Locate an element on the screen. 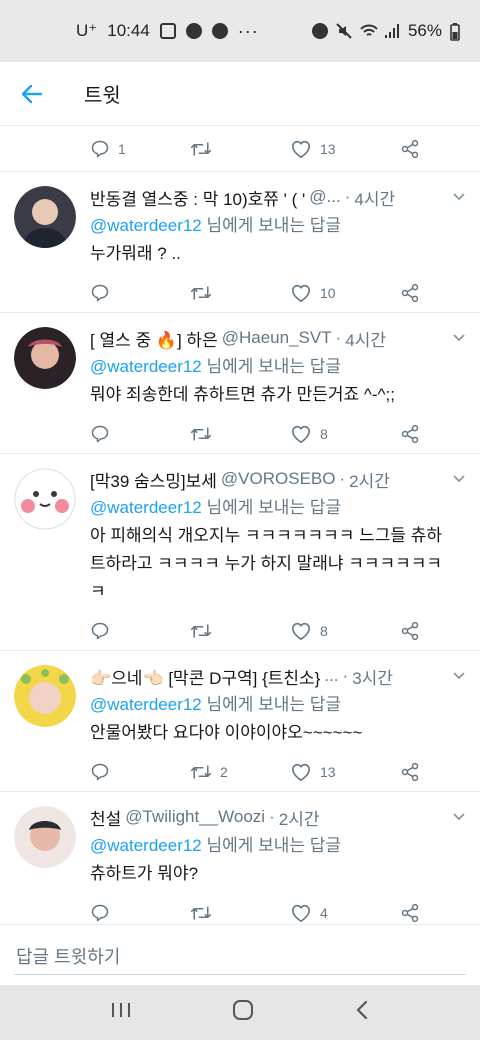  user-handle: @Twilight__Woozi is located at coordinates (195, 816).